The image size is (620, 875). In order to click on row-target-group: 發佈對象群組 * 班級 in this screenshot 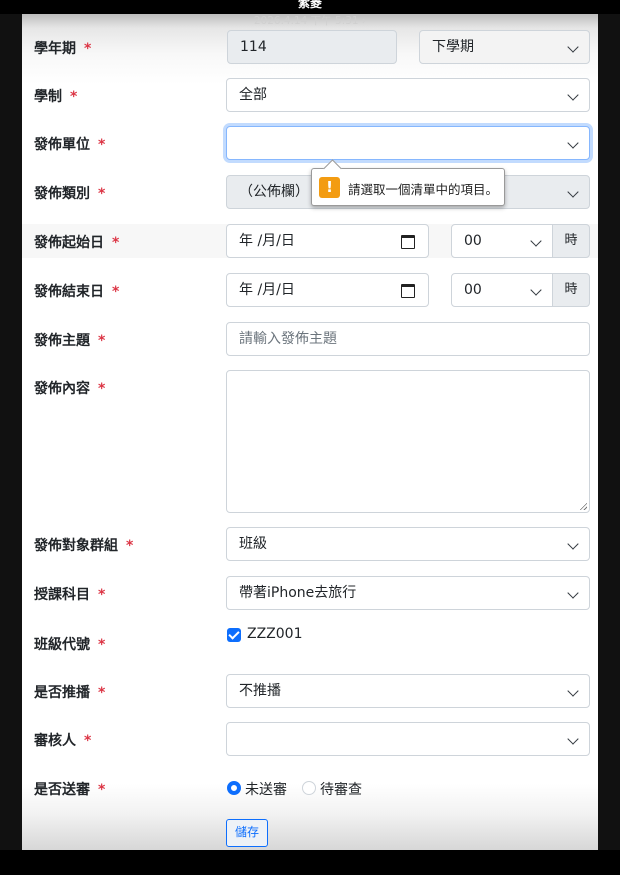, I will do `click(310, 544)`.